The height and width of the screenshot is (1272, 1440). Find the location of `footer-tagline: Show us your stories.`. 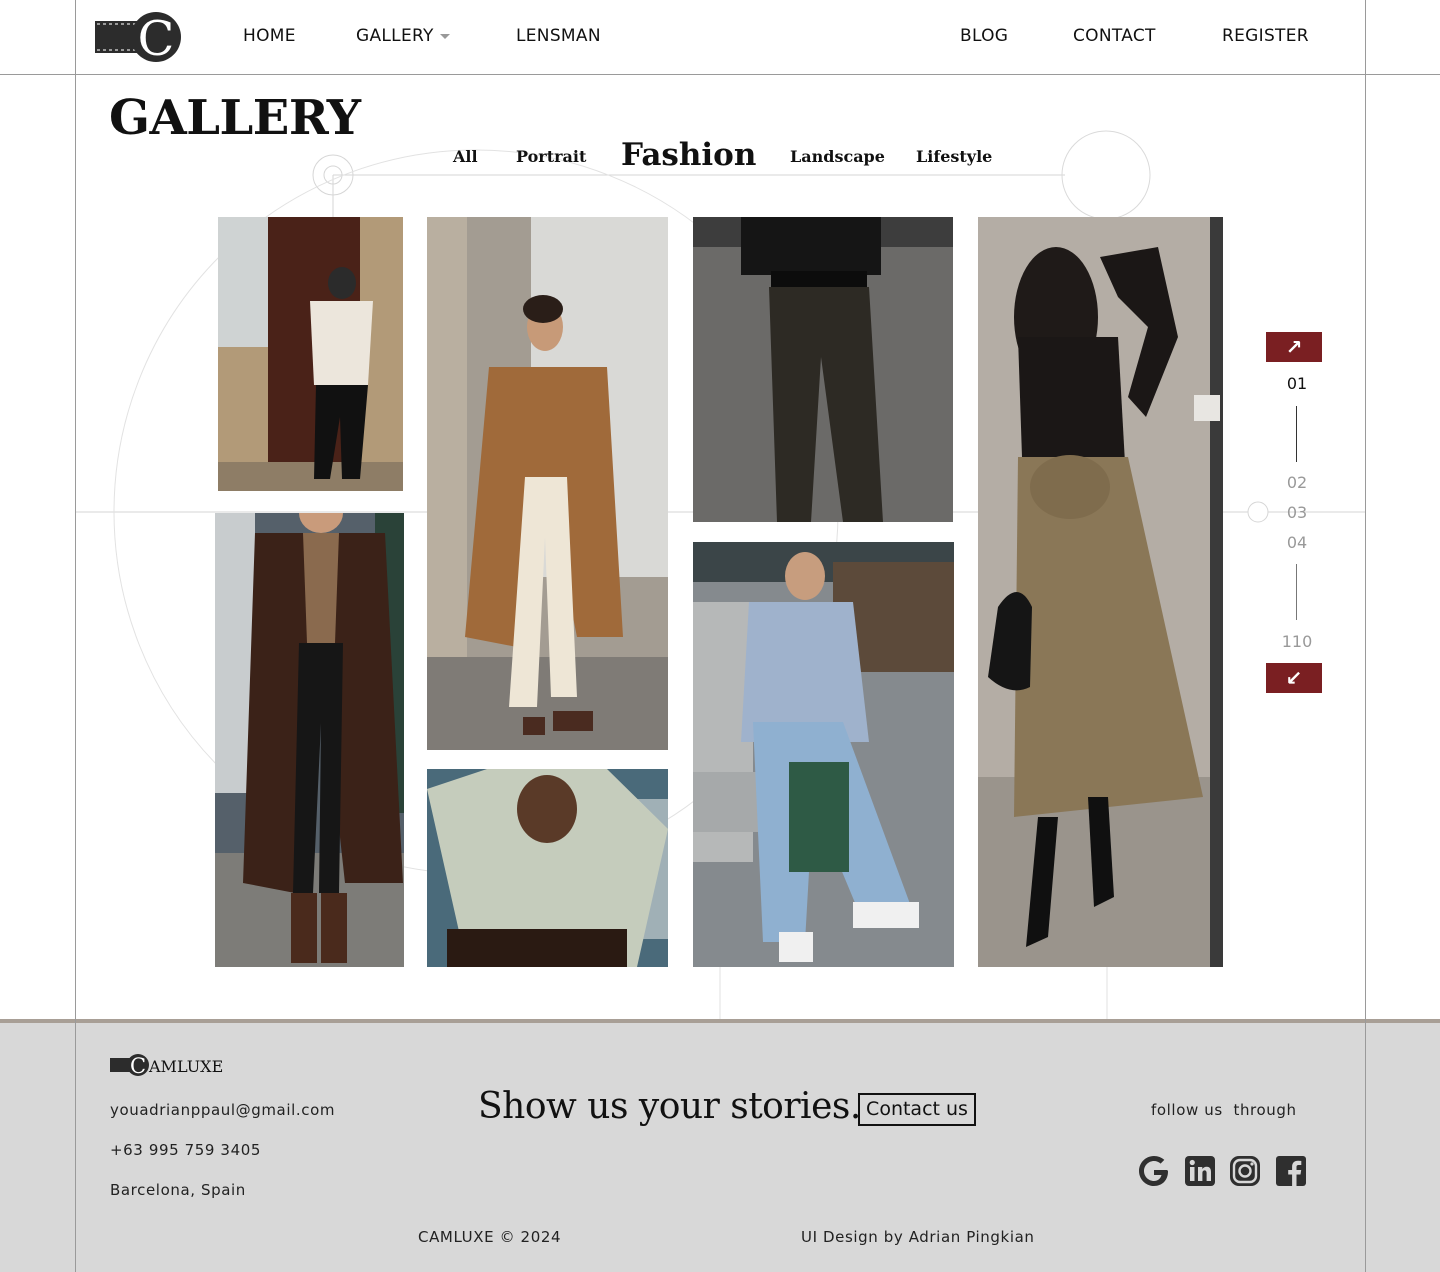

footer-tagline: Show us your stories. is located at coordinates (669, 1106).